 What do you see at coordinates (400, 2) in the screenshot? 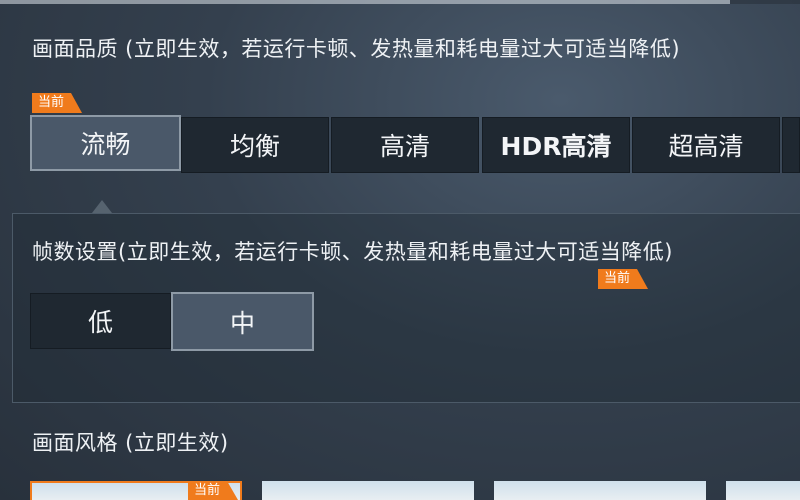
I see `top-edge` at bounding box center [400, 2].